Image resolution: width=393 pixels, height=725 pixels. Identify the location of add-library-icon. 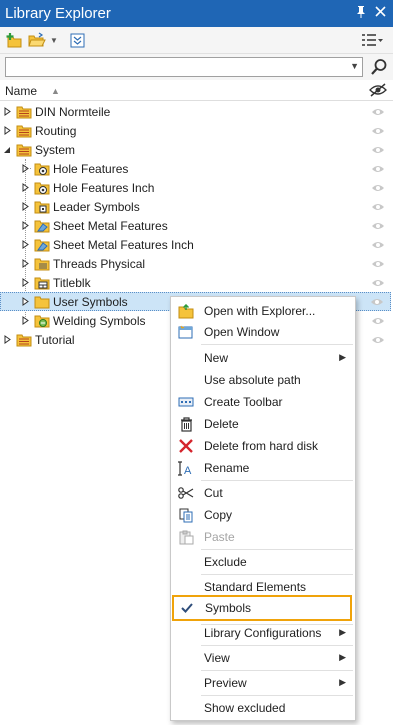
(14, 40).